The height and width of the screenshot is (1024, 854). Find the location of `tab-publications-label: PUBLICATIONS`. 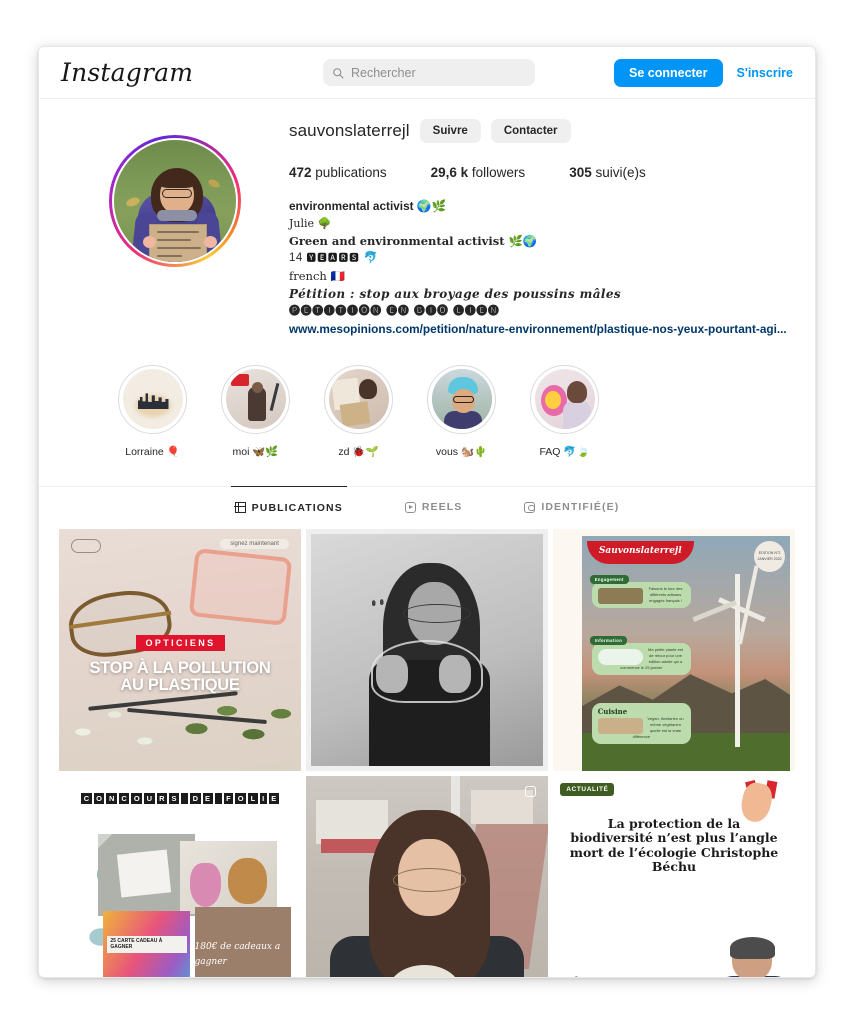

tab-publications-label: PUBLICATIONS is located at coordinates (297, 507).